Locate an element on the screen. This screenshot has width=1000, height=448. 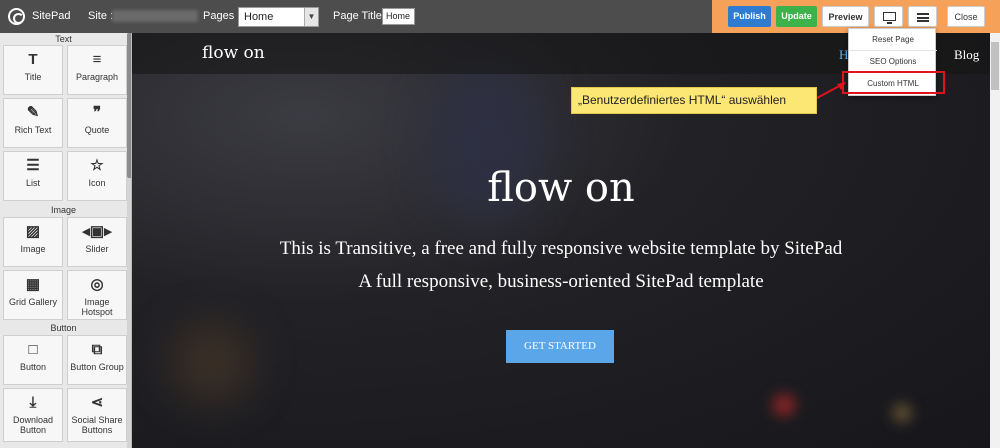
widget-quote: ❞ Quote is located at coordinates (97, 123).